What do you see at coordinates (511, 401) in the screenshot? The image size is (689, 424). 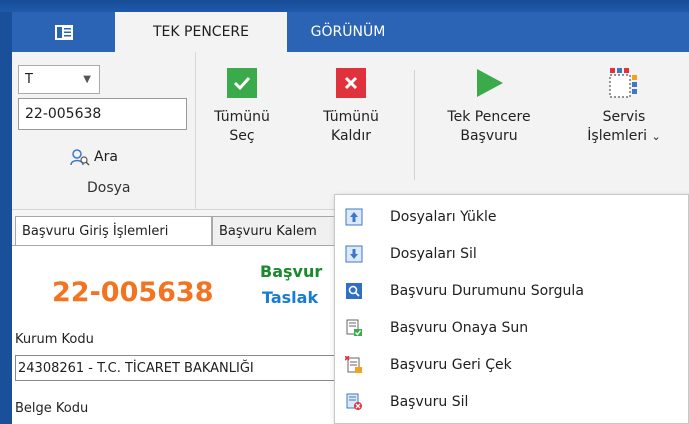 I see `menu-item-delete-application: Başvuru Sil` at bounding box center [511, 401].